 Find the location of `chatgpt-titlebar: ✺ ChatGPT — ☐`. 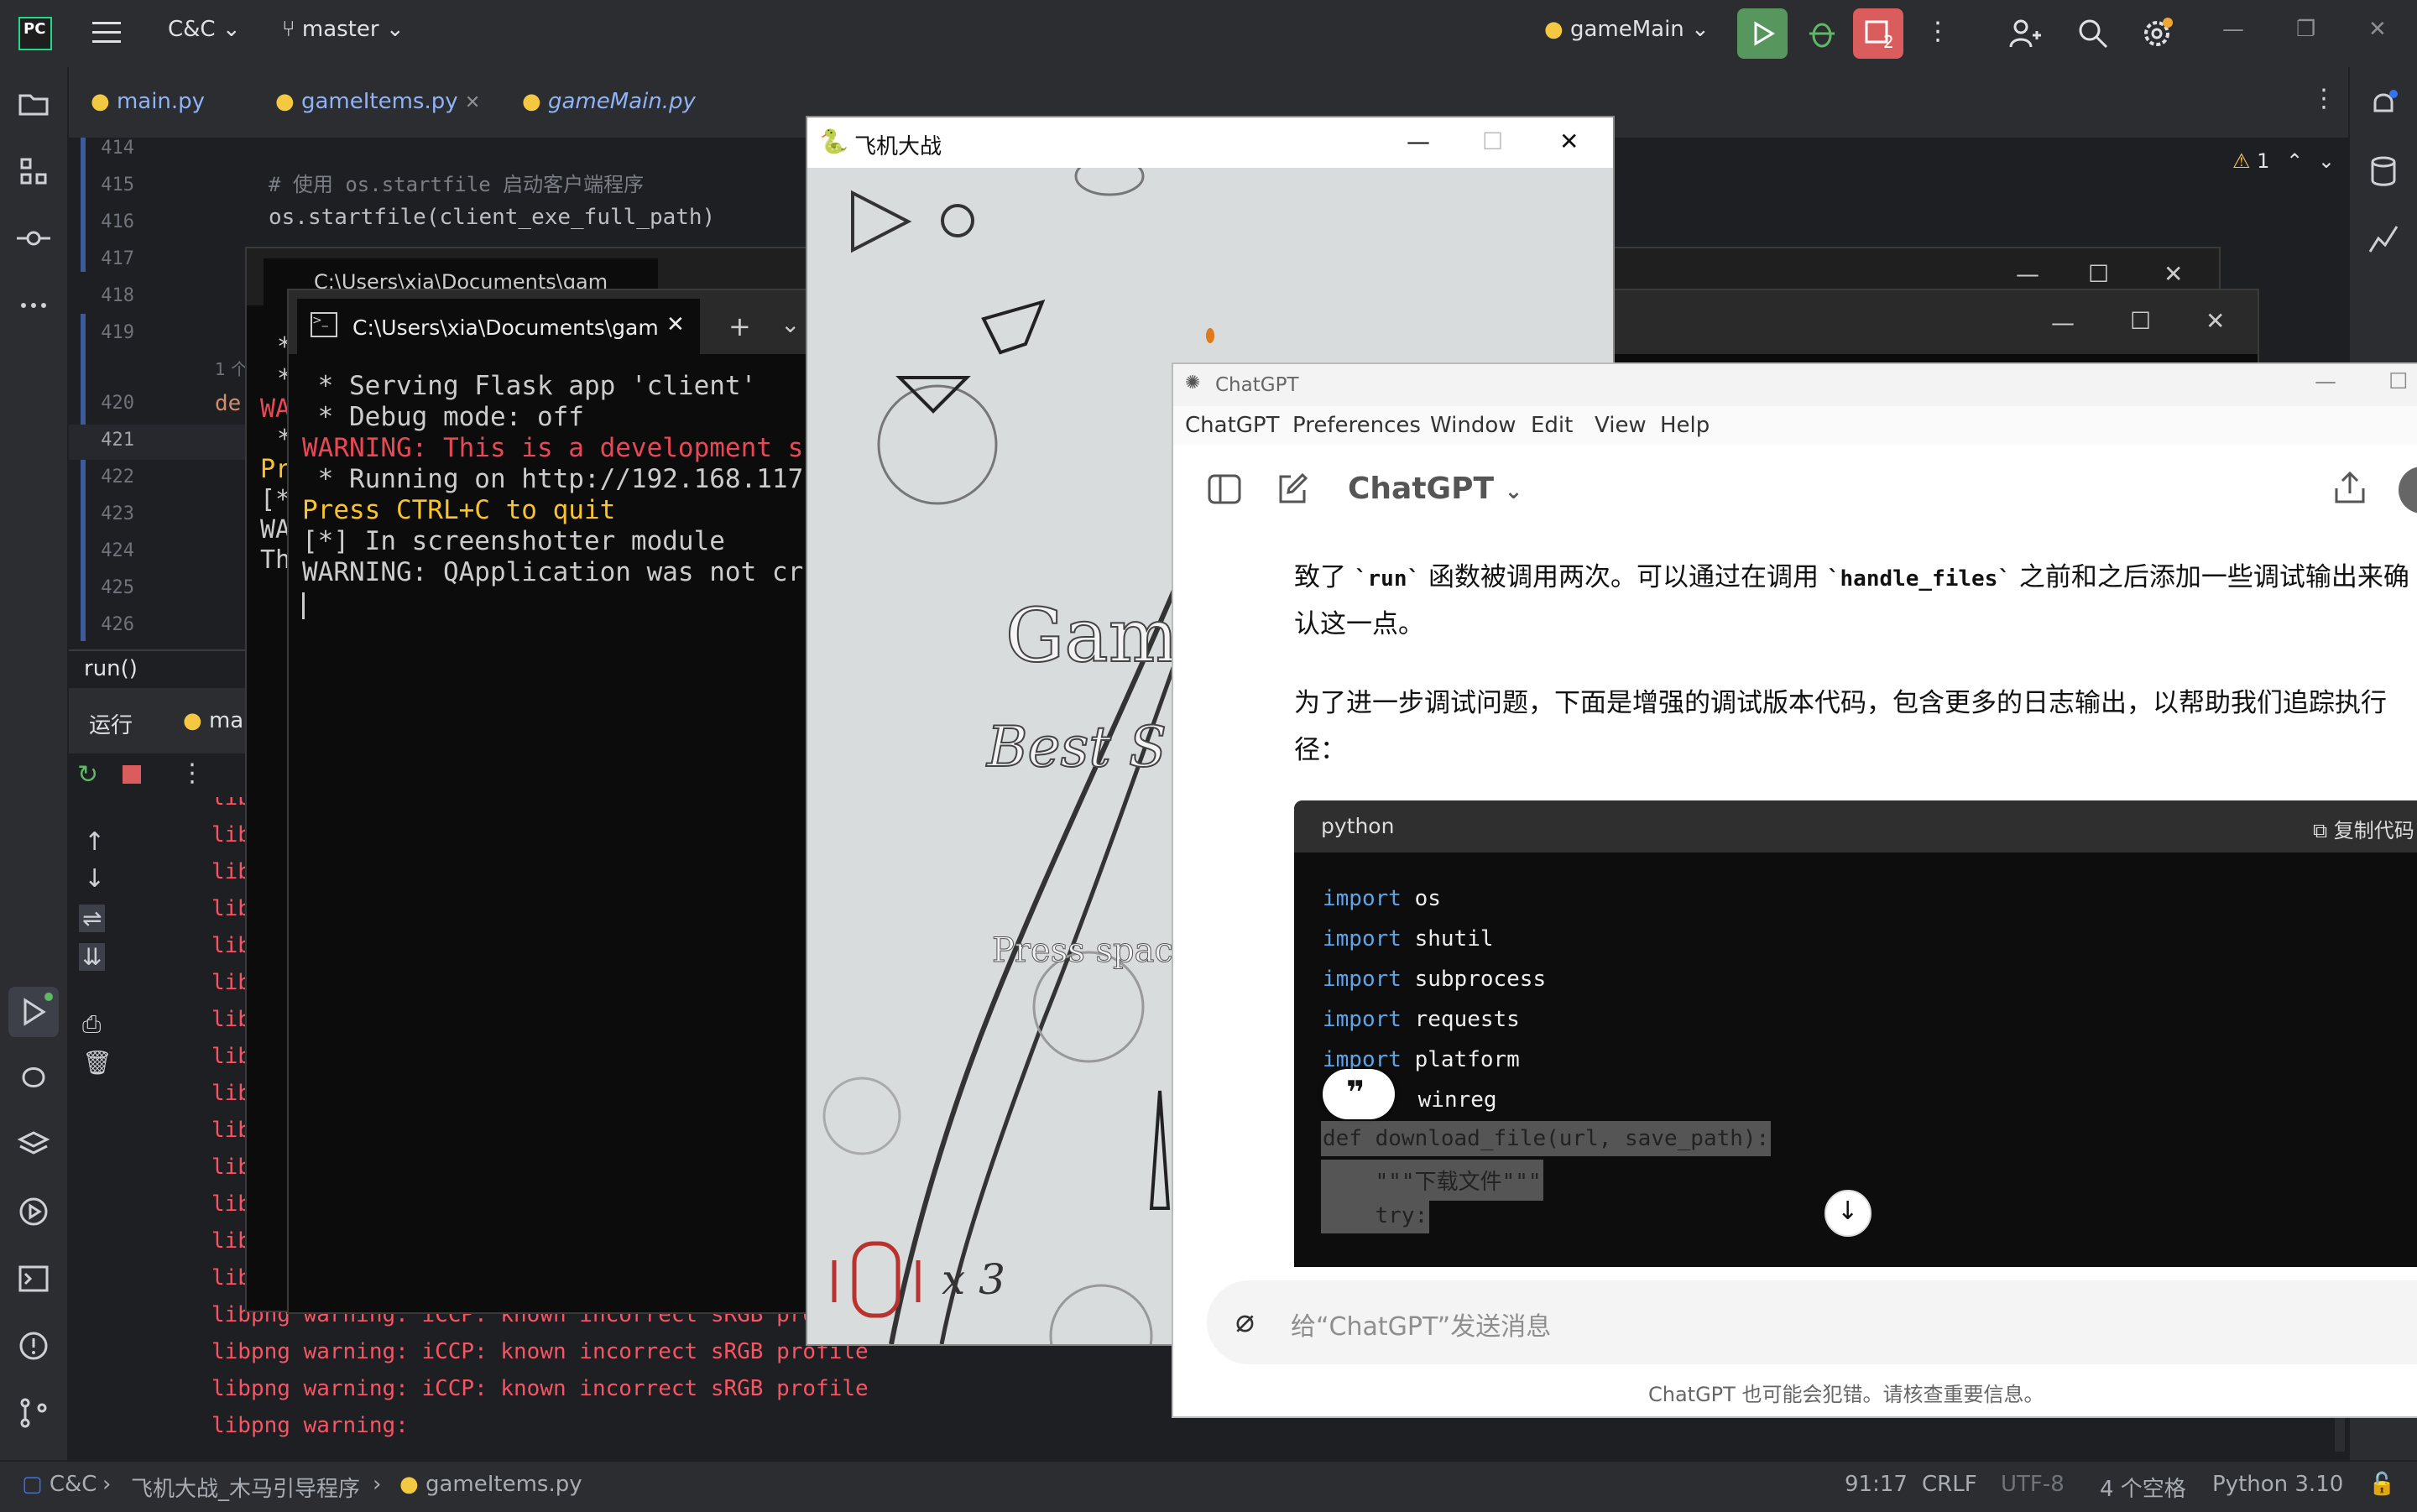

chatgpt-titlebar: ✺ ChatGPT — ☐ is located at coordinates (1795, 385).